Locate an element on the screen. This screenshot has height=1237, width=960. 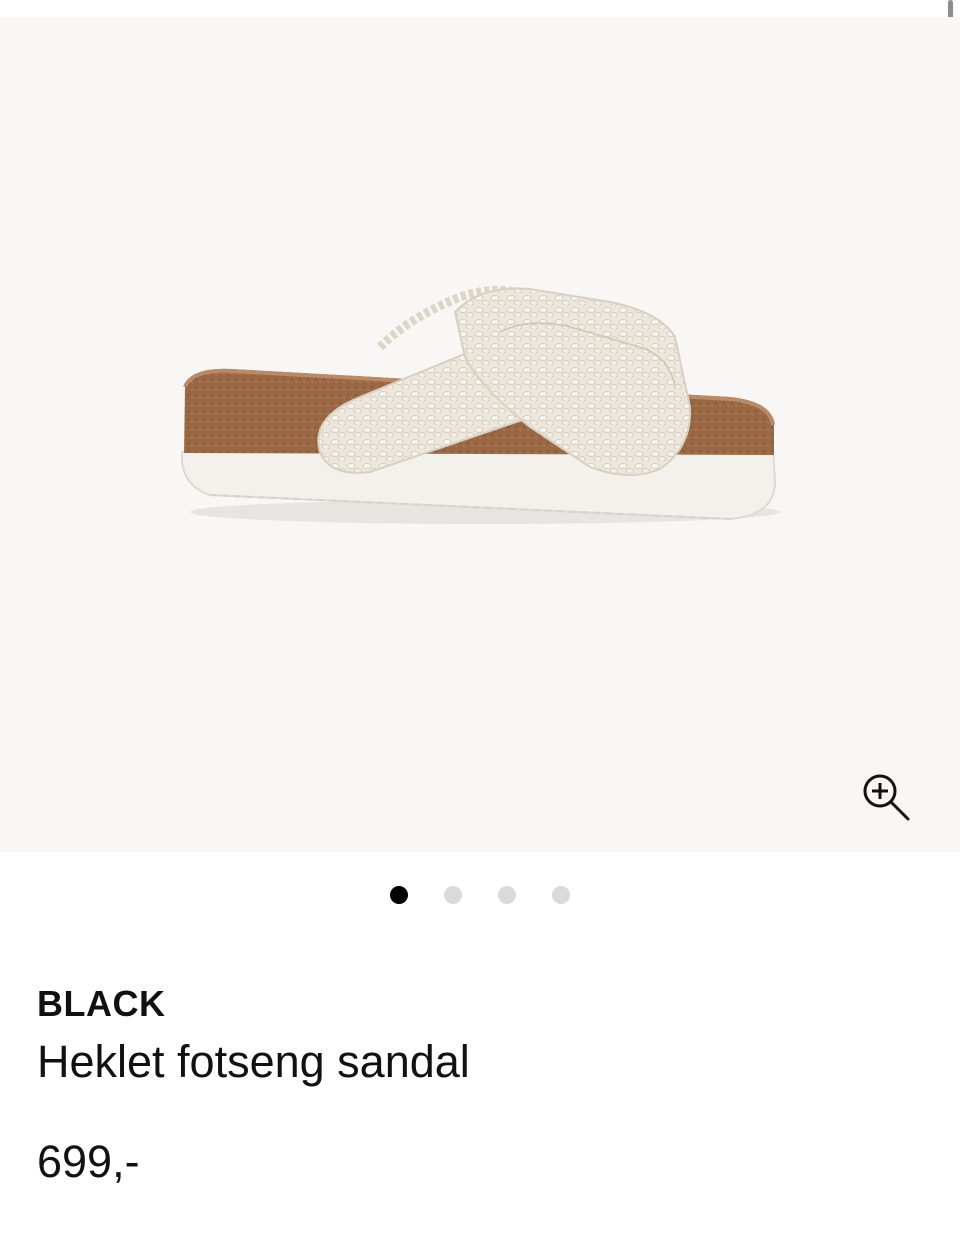
zoom-button is located at coordinates (886, 797).